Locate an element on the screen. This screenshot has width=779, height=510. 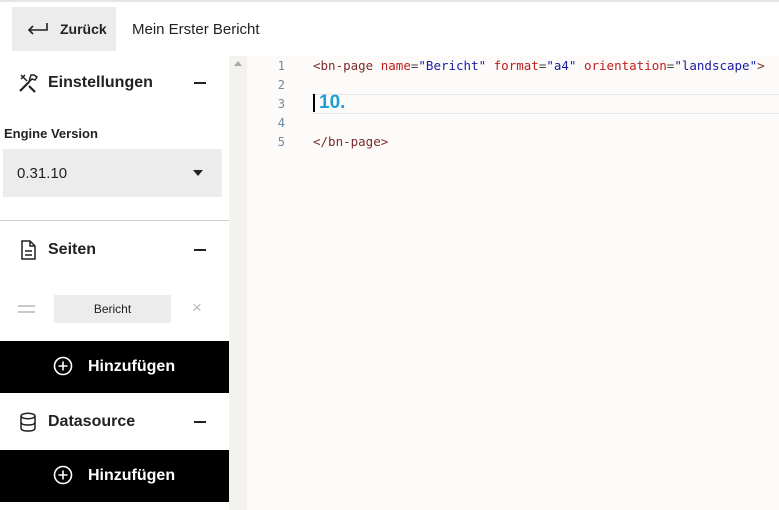
back-button: Zurück is located at coordinates (64, 29).